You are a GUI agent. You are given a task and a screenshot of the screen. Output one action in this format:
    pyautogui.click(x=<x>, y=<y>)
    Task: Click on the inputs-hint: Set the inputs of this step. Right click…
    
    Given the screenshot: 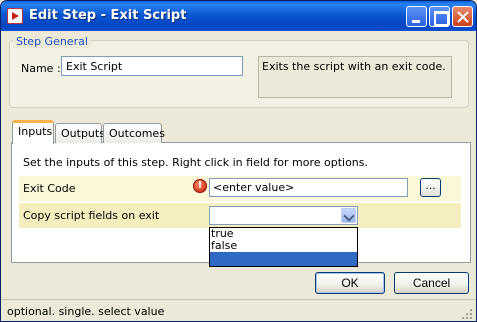 What is the action you would take?
    pyautogui.click(x=196, y=162)
    